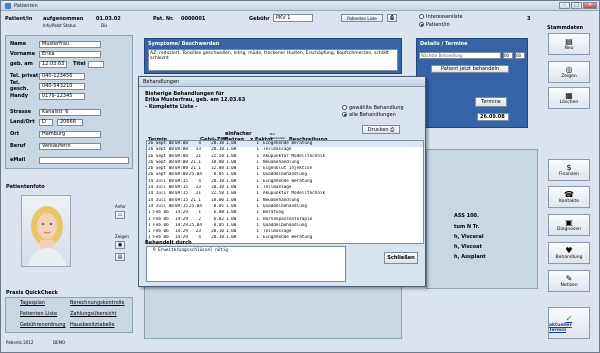 Image resolution: width=600 pixels, height=353 pixels. I want to click on neu-button: ▤ Neu, so click(569, 44).